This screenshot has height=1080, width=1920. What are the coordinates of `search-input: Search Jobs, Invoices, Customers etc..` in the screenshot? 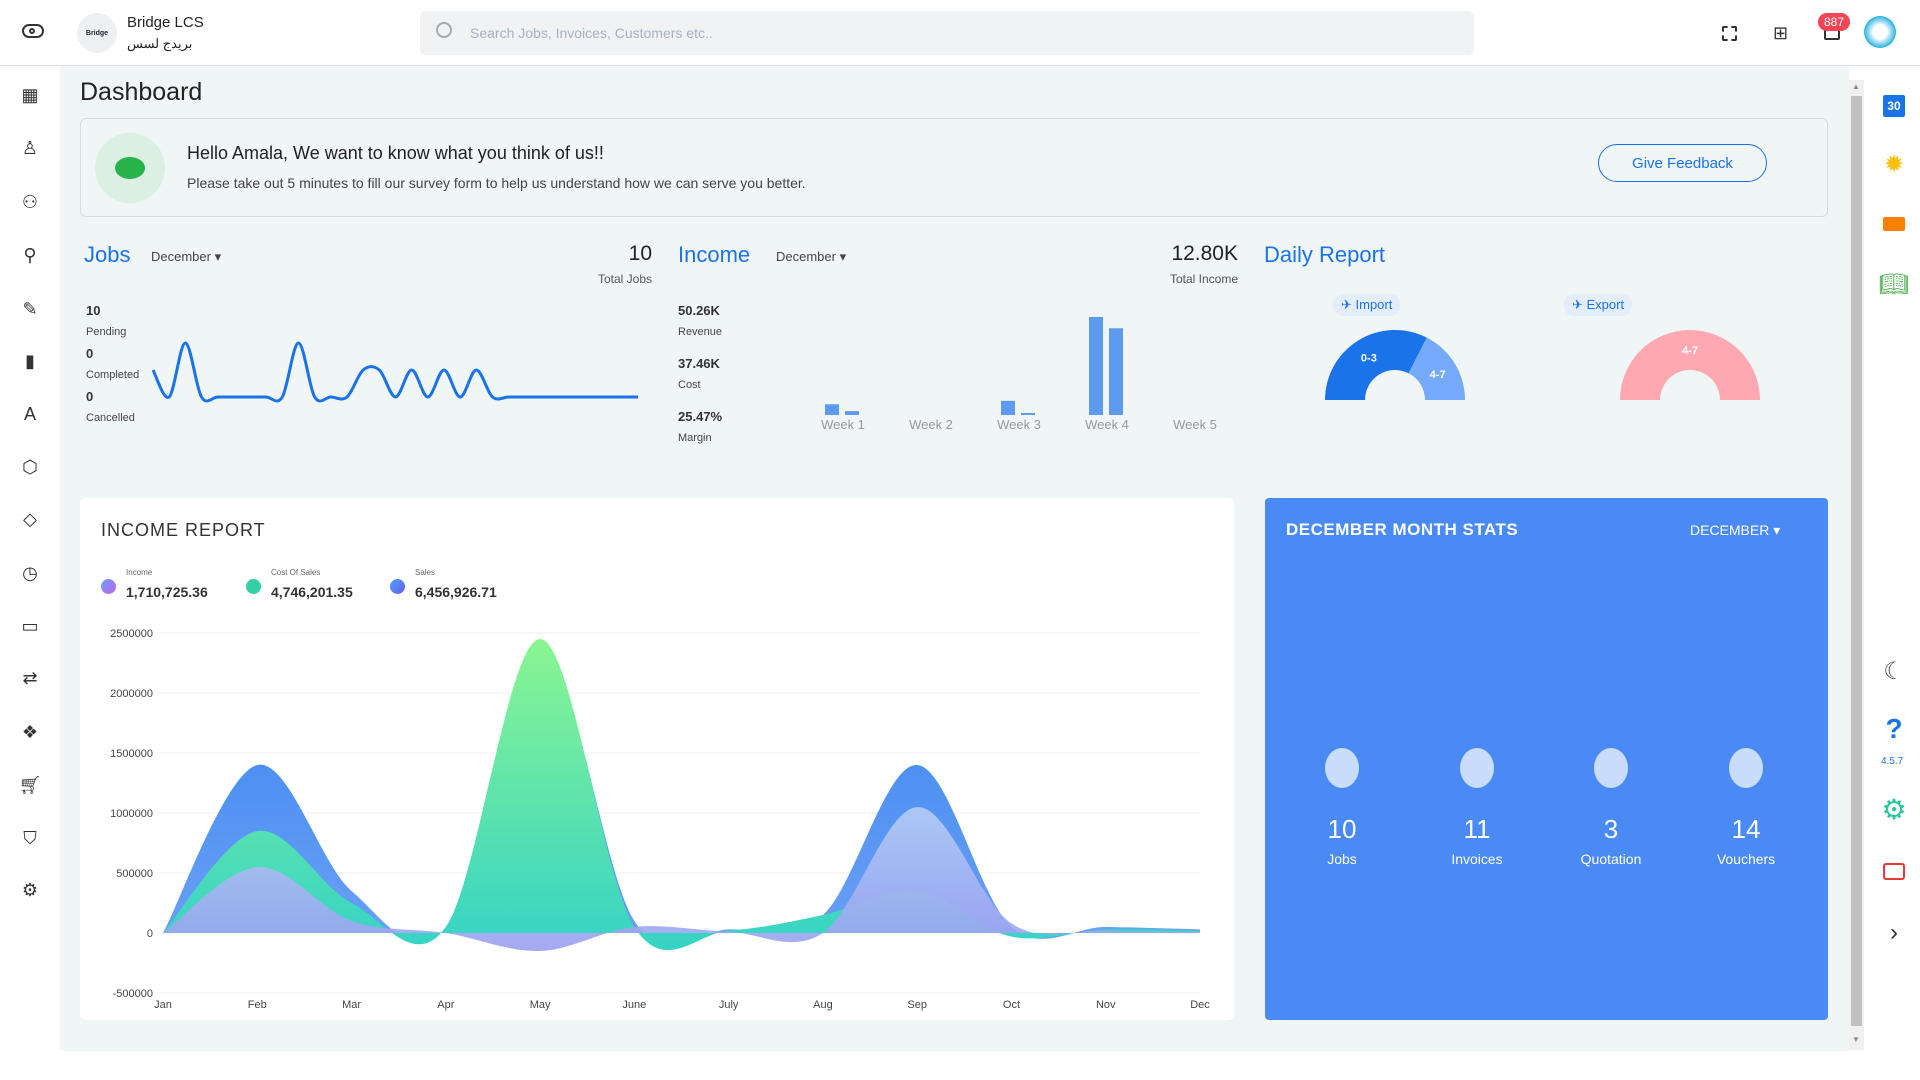 It's located at (591, 33).